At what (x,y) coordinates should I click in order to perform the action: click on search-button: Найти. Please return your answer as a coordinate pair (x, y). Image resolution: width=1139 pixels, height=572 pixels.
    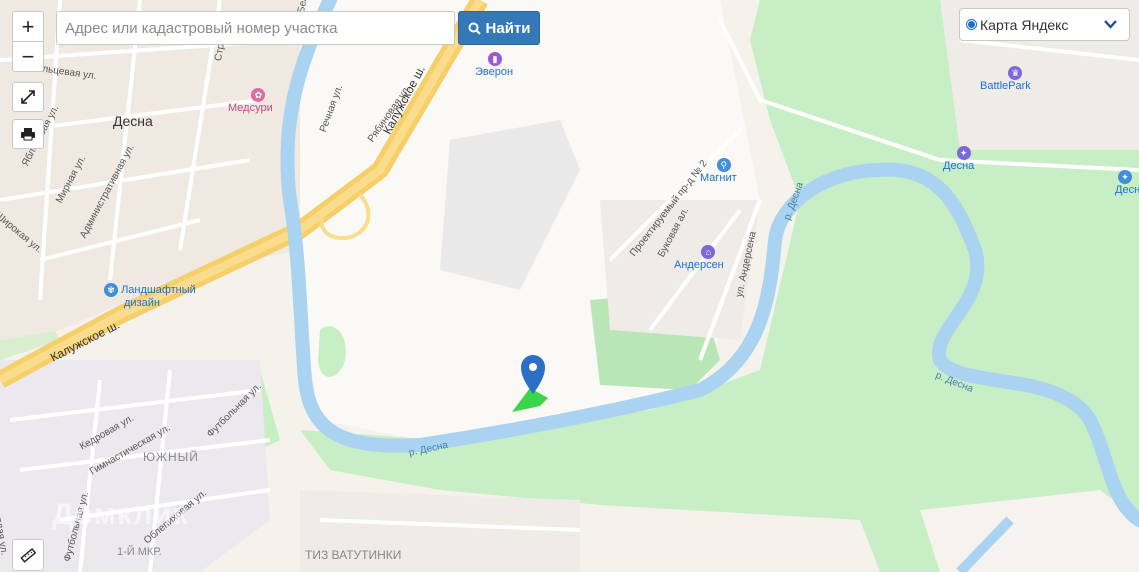
    Looking at the image, I should click on (499, 28).